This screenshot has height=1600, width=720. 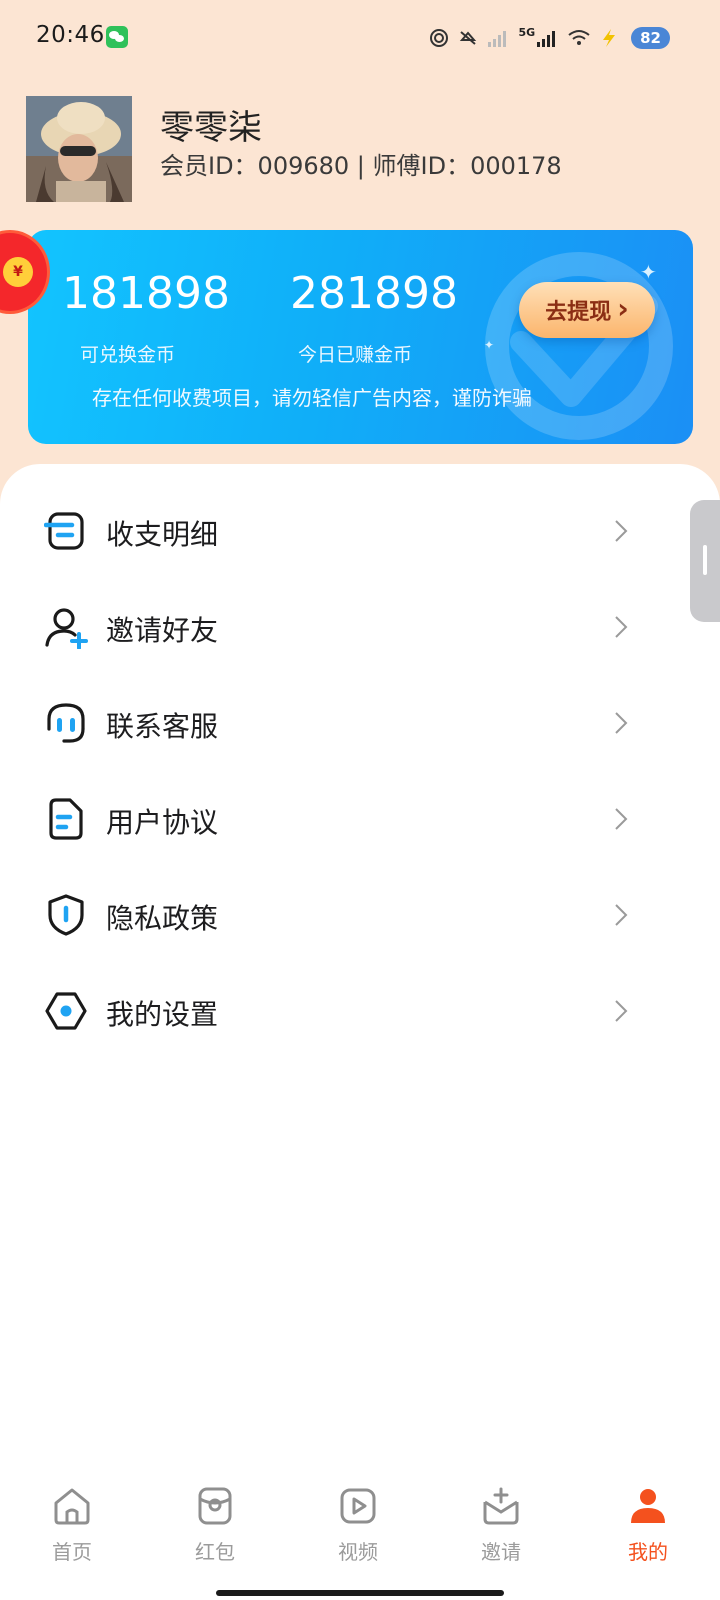 What do you see at coordinates (360, 39) in the screenshot?
I see `status-bar: 20:46 5G 82` at bounding box center [360, 39].